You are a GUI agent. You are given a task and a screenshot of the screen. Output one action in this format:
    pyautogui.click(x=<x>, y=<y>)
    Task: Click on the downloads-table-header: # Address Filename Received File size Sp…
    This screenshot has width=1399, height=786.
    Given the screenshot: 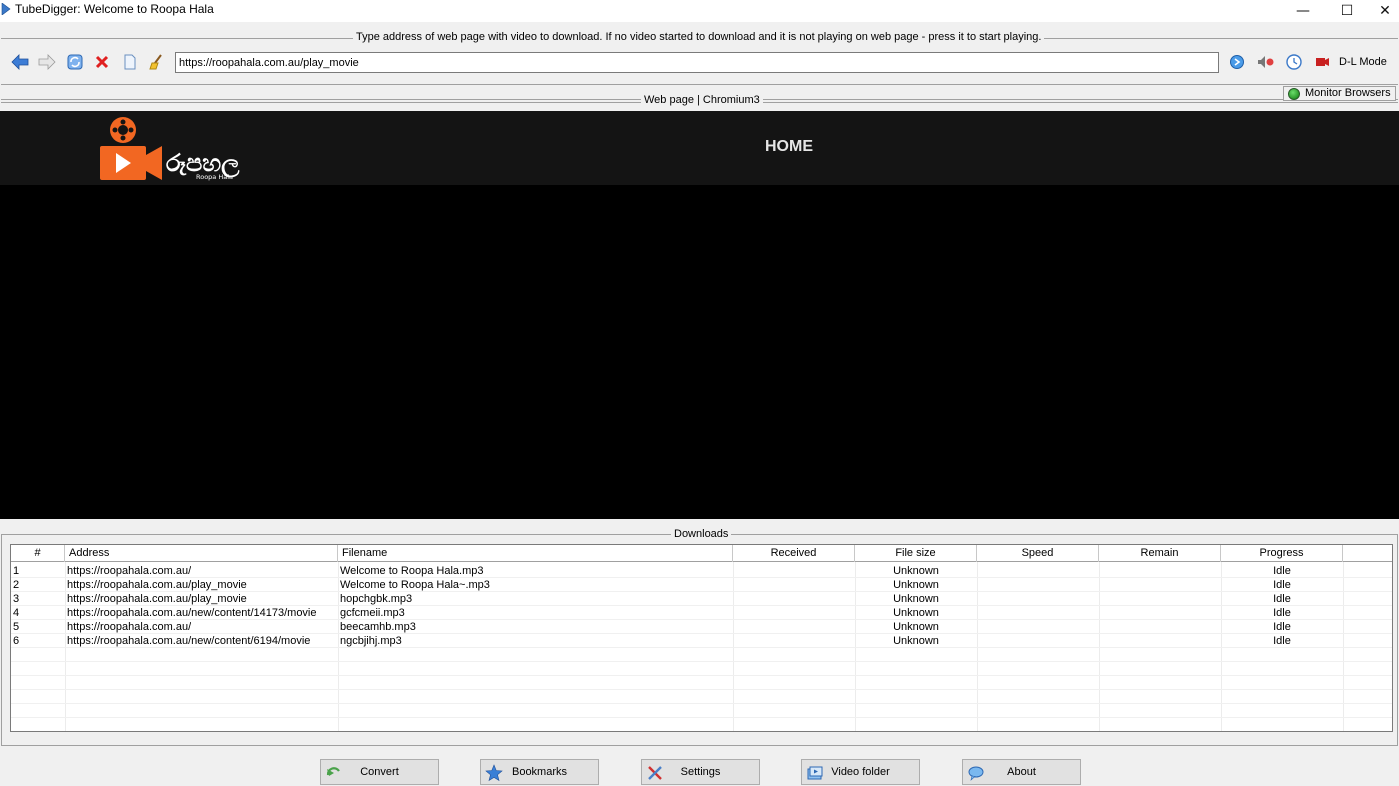 What is the action you would take?
    pyautogui.click(x=701, y=553)
    